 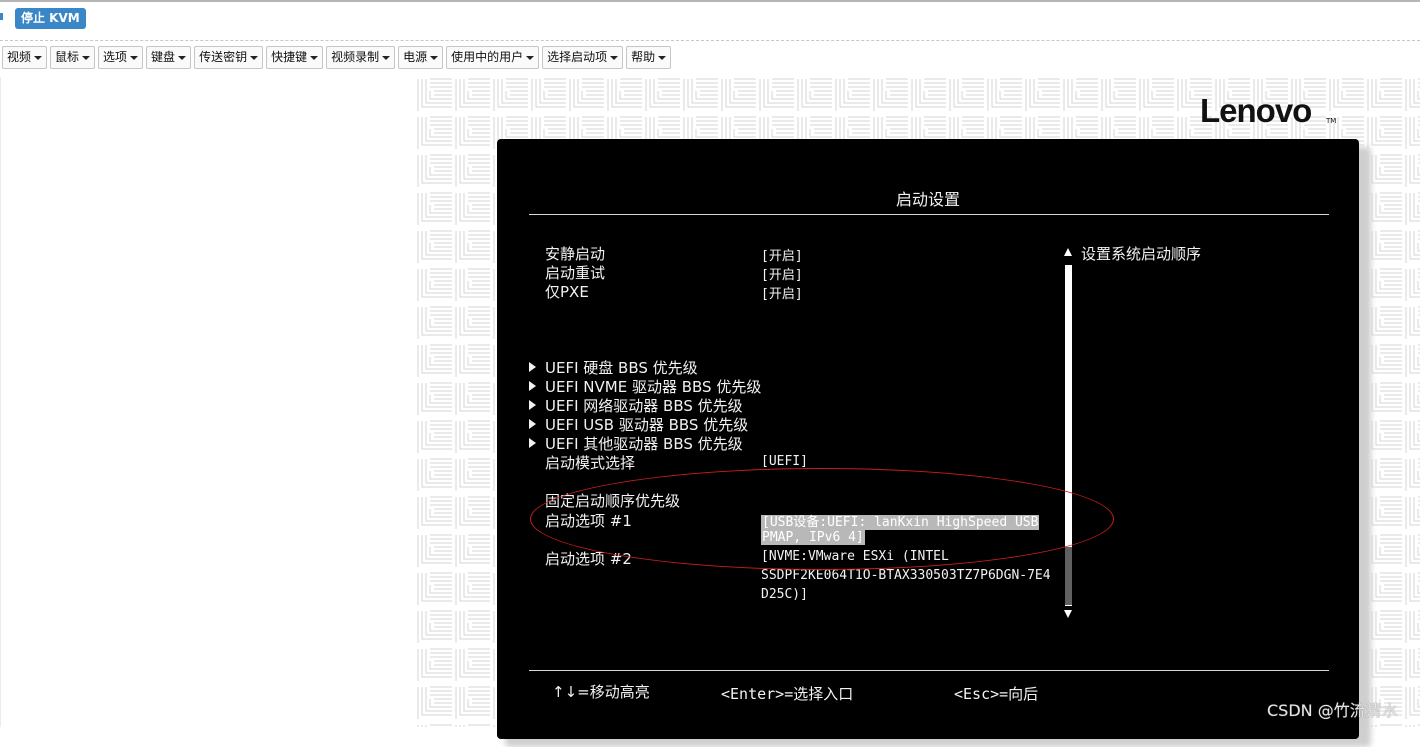 I want to click on footer-divider, so click(x=929, y=670).